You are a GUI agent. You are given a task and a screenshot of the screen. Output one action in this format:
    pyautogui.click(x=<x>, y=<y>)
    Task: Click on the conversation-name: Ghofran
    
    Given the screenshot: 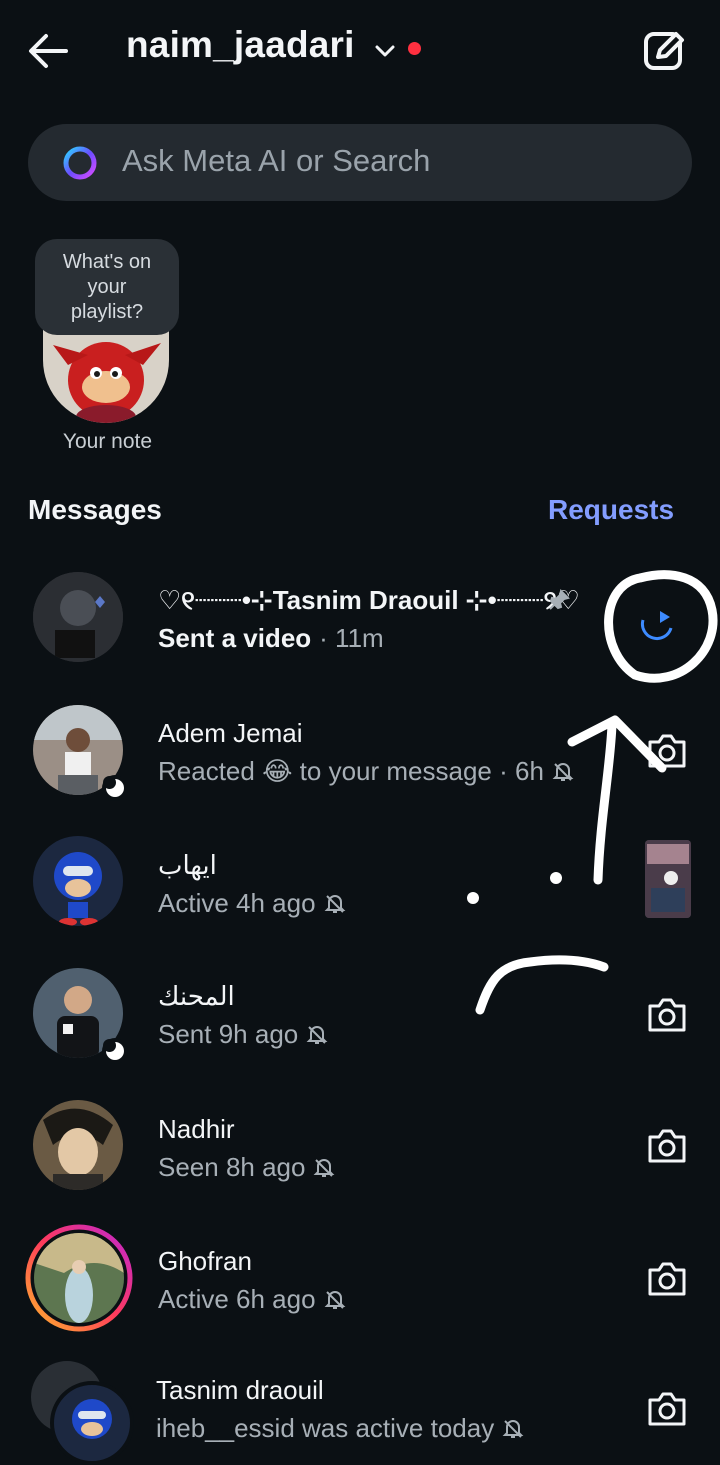 What is the action you would take?
    pyautogui.click(x=205, y=1261)
    